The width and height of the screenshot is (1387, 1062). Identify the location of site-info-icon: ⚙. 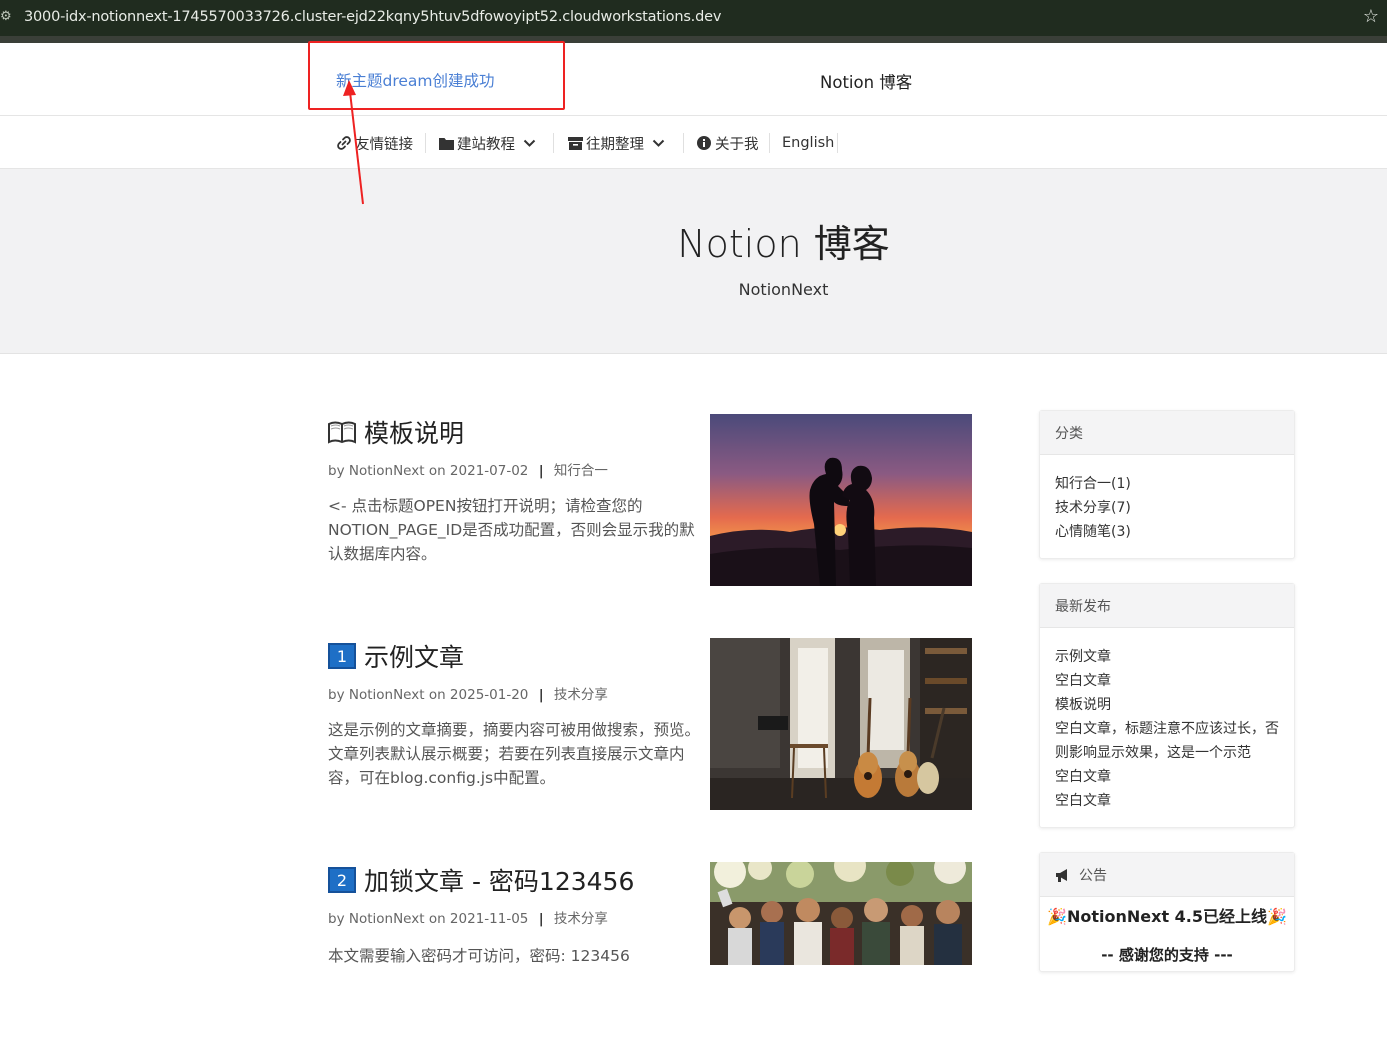
(6, 18).